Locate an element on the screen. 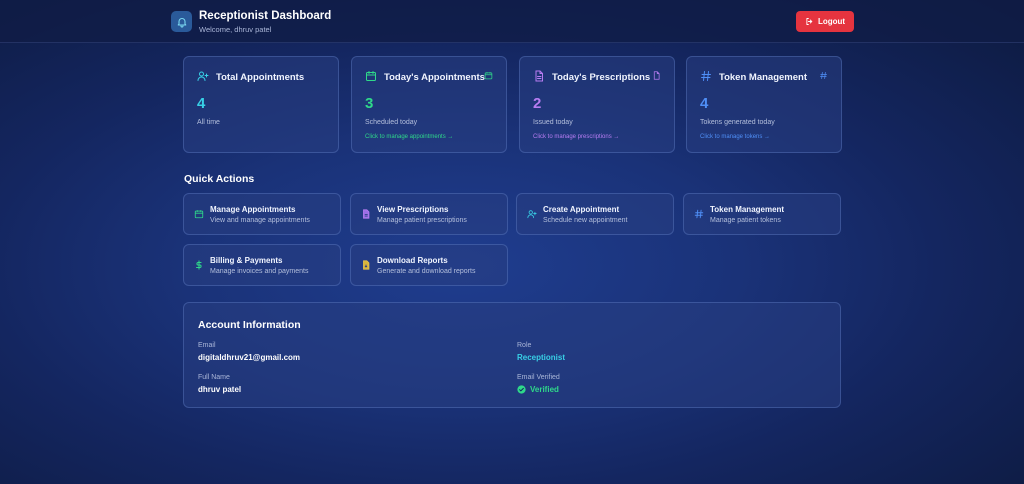 The width and height of the screenshot is (1024, 484). quick-action-subtitle: Manage patient prescriptions is located at coordinates (422, 220).